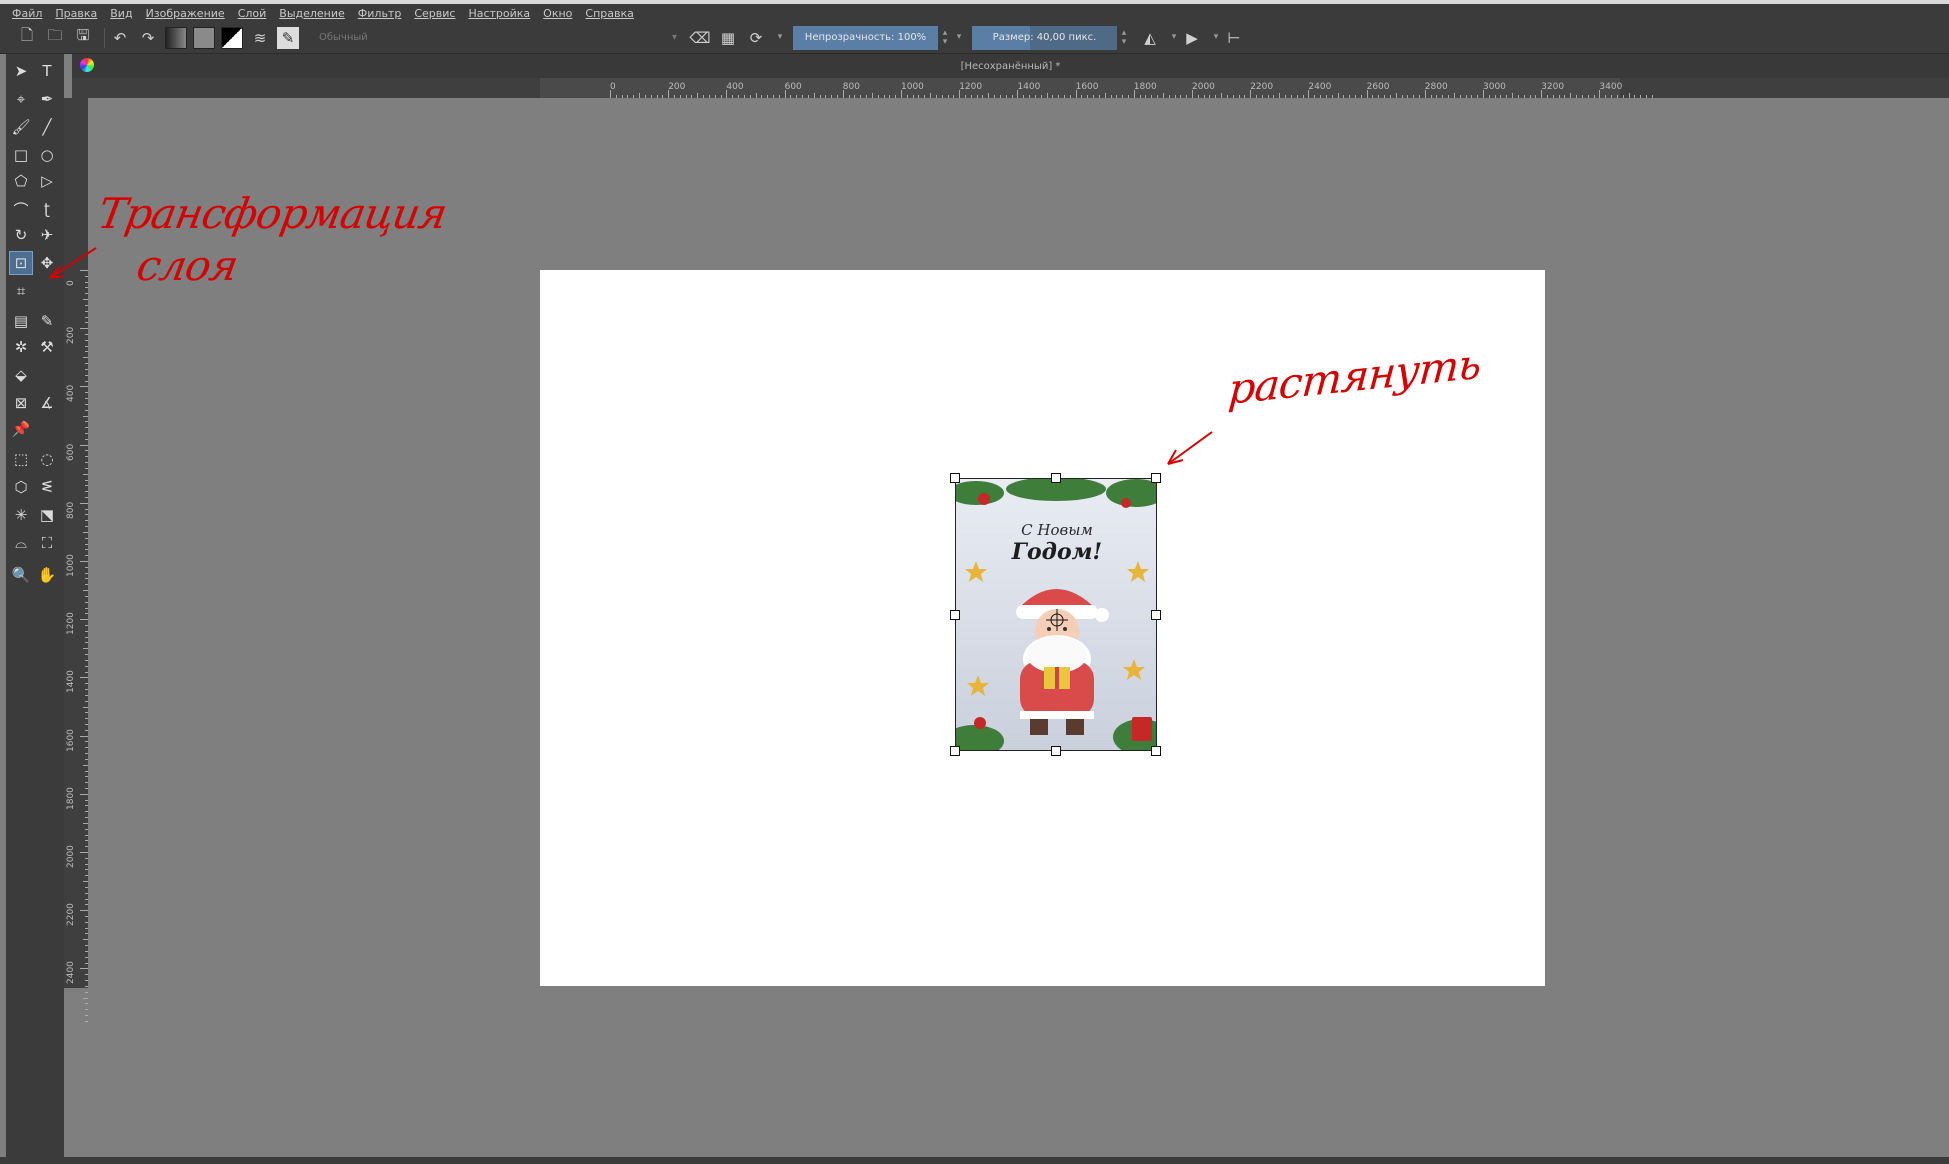 Image resolution: width=1949 pixels, height=1164 pixels. I want to click on status-bar, so click(974, 1160).